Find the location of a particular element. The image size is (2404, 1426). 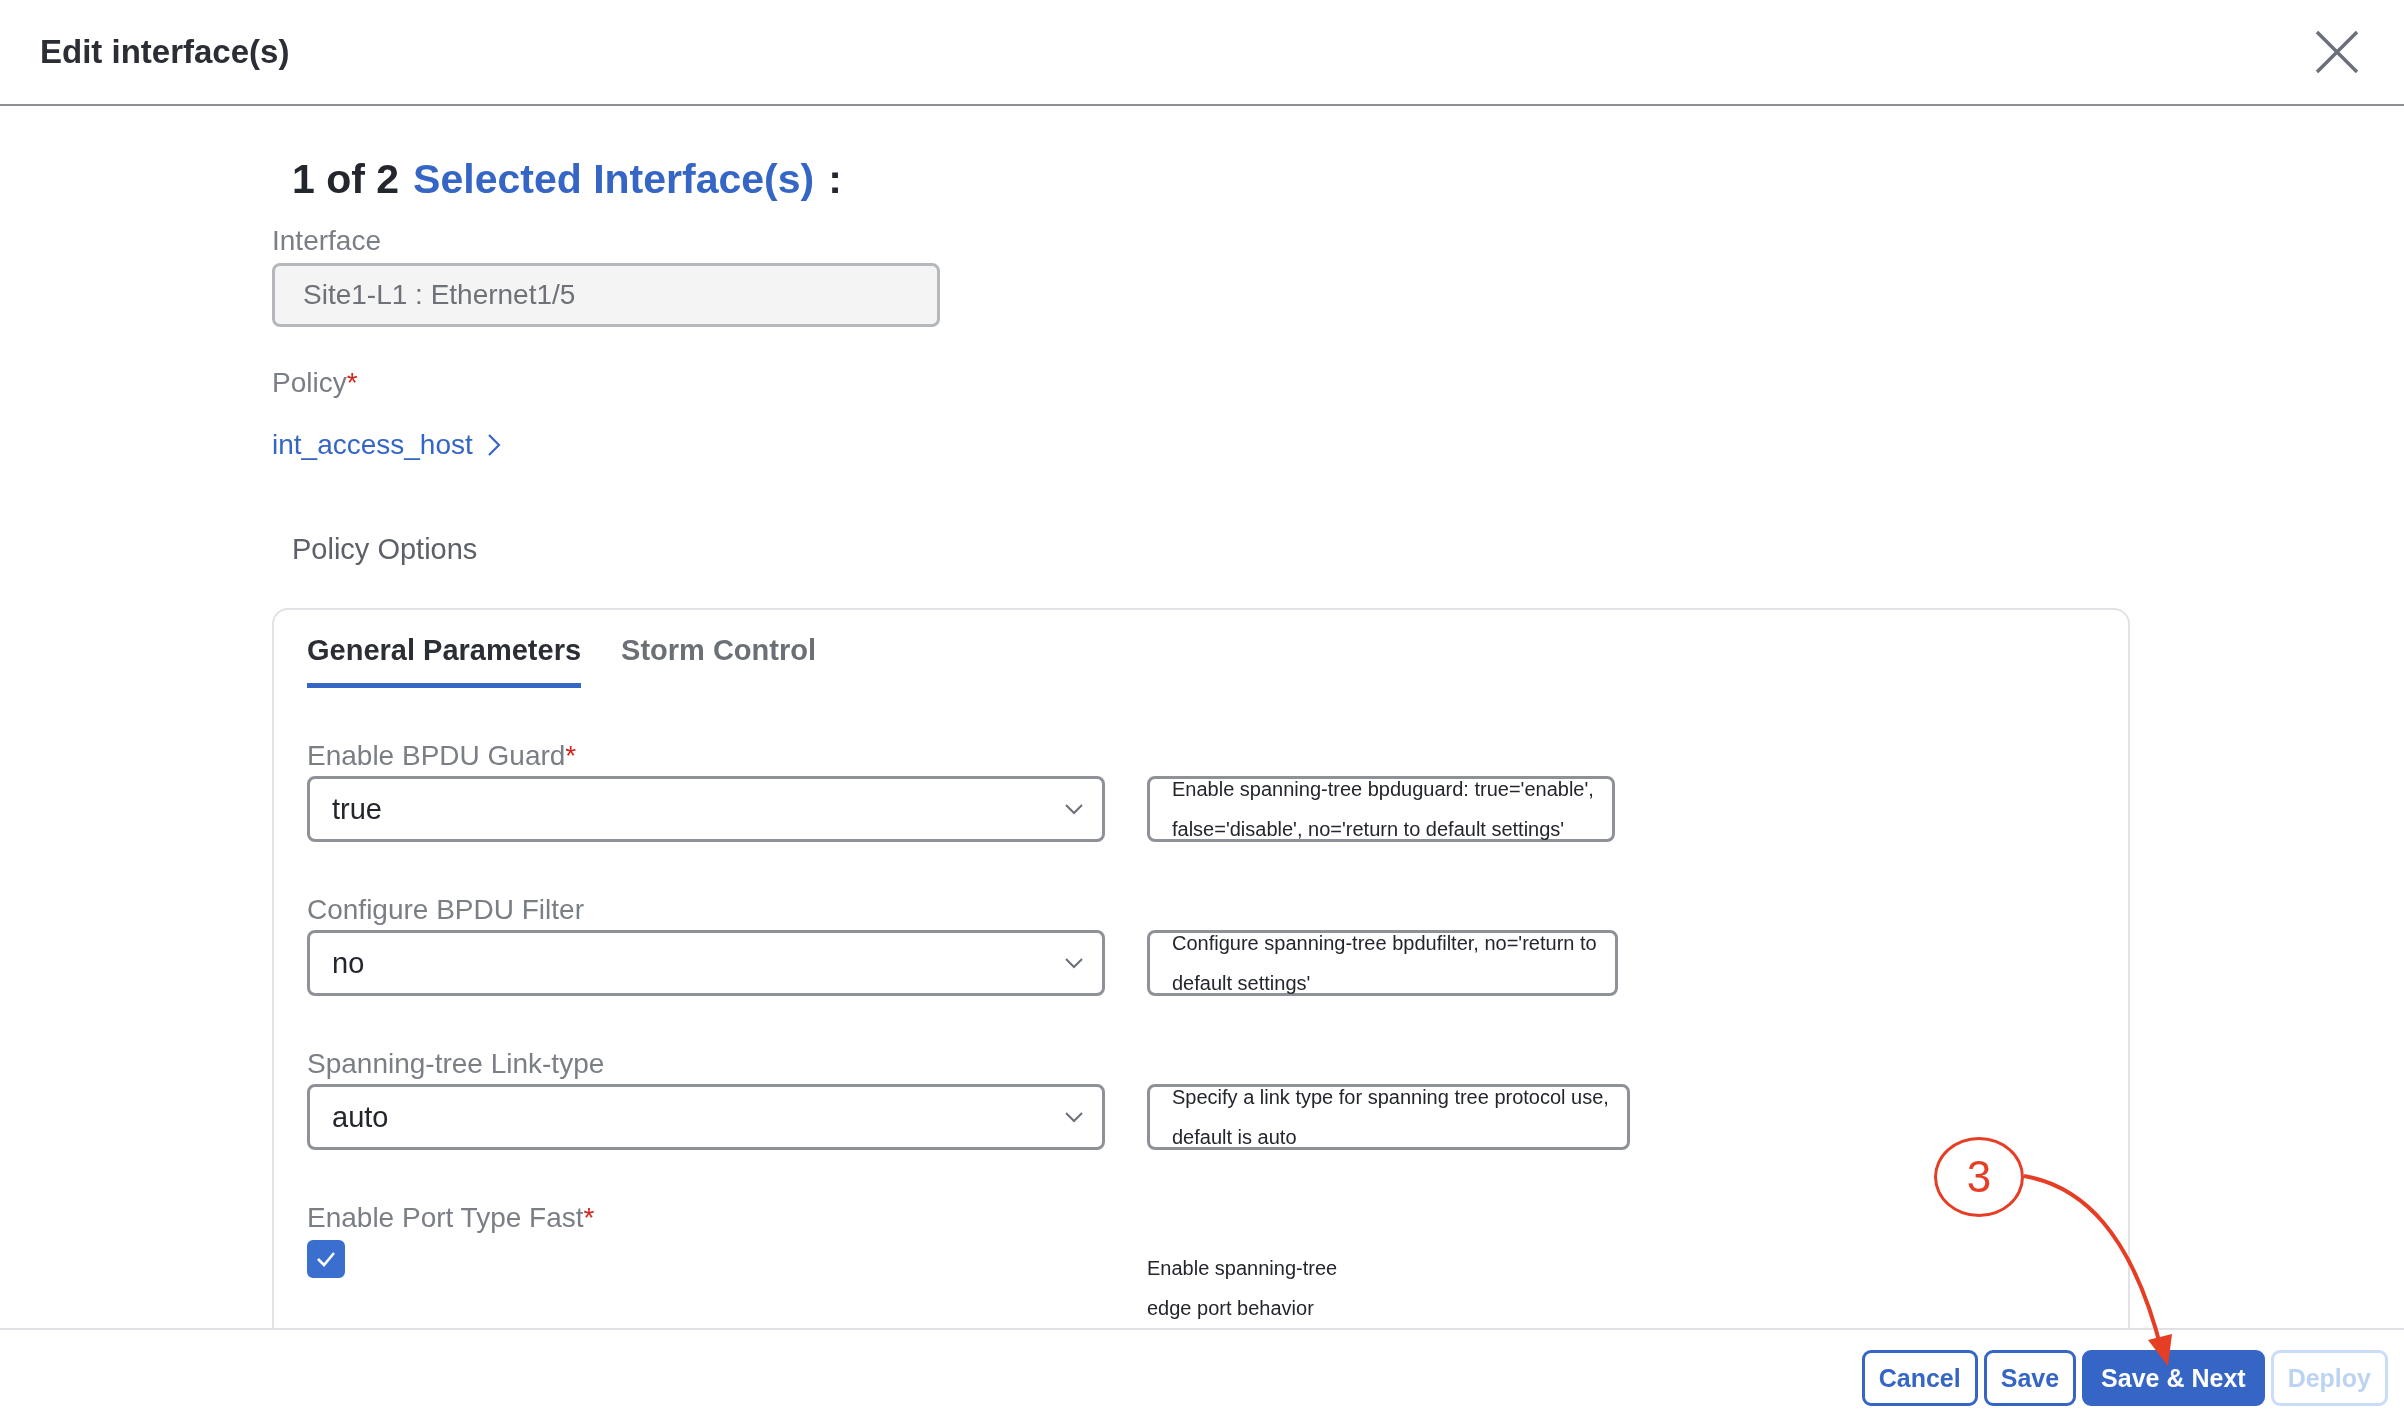

primary-button: Save & Next is located at coordinates (2173, 1378).